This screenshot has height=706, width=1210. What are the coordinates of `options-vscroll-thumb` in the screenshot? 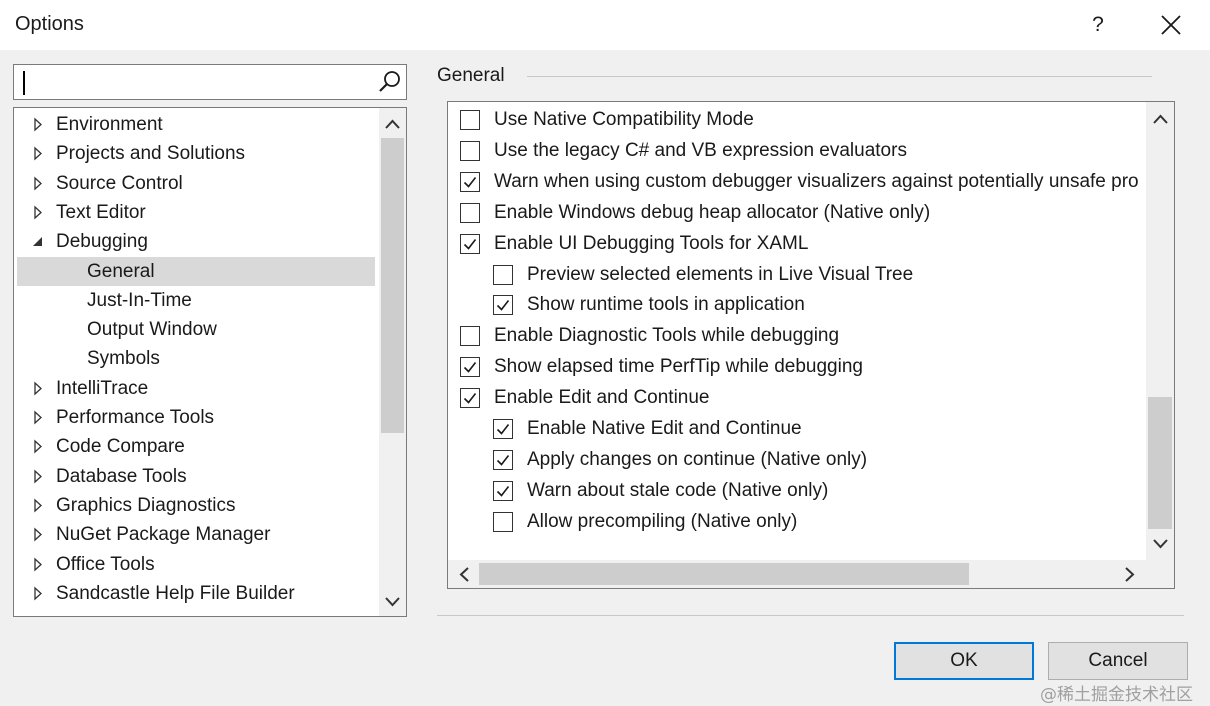 It's located at (1160, 463).